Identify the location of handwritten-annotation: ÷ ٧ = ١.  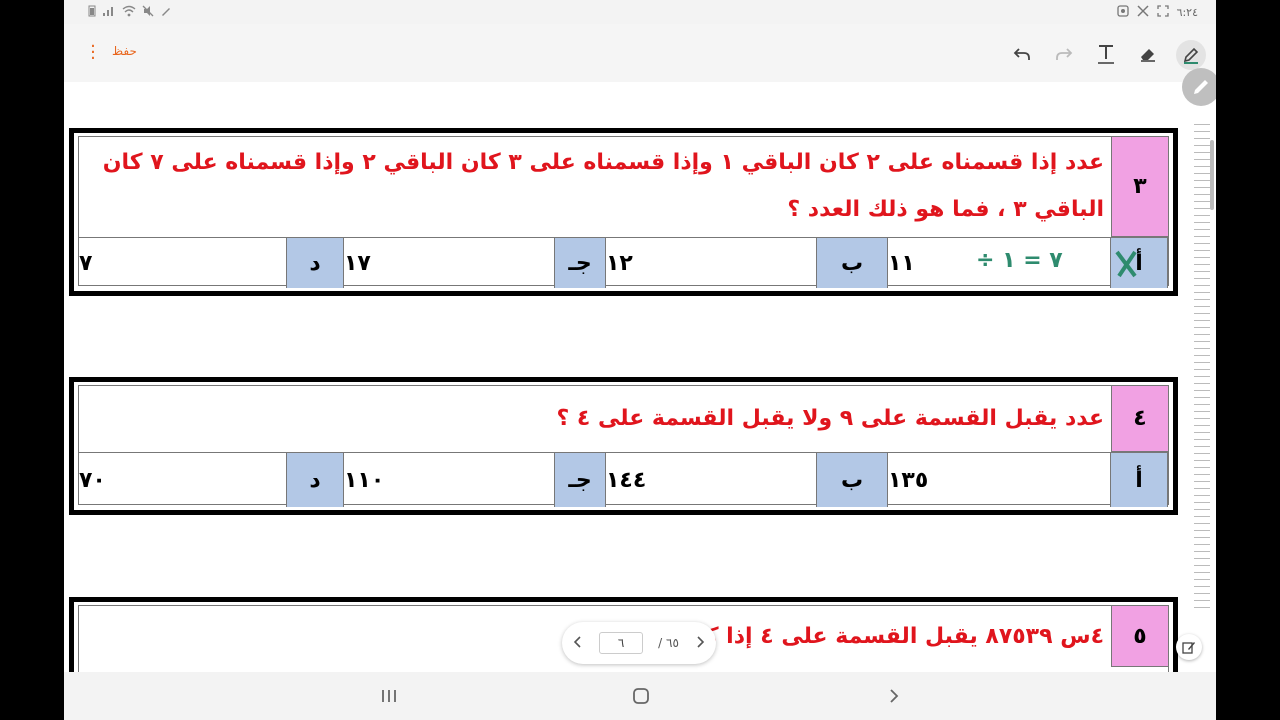
(1019, 260).